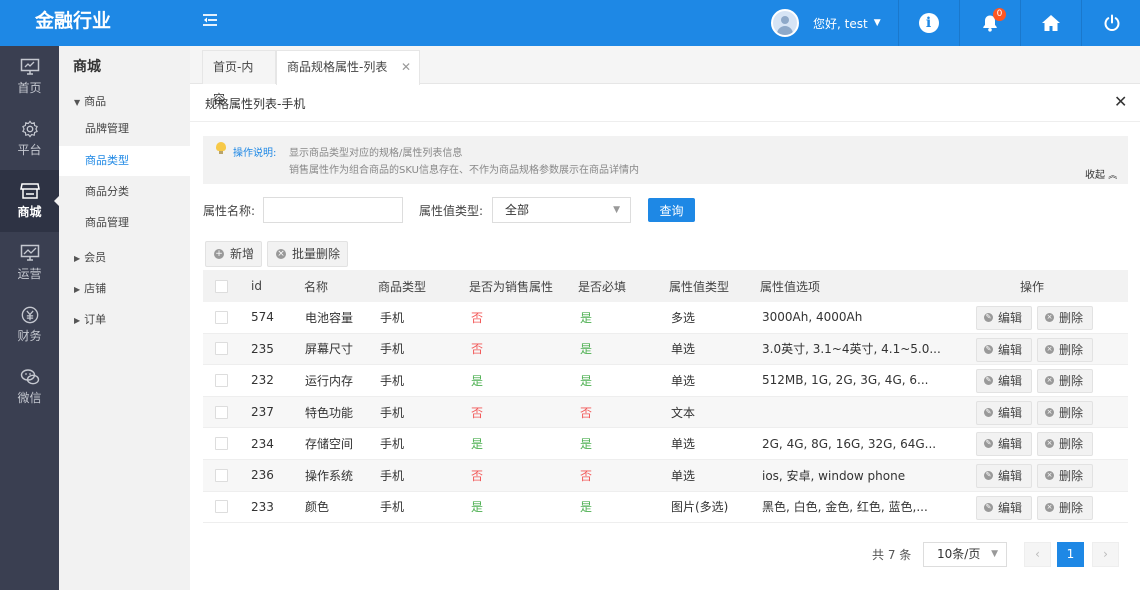  What do you see at coordinates (90, 319) in the screenshot?
I see `submenu-group-order: ▶ 订单` at bounding box center [90, 319].